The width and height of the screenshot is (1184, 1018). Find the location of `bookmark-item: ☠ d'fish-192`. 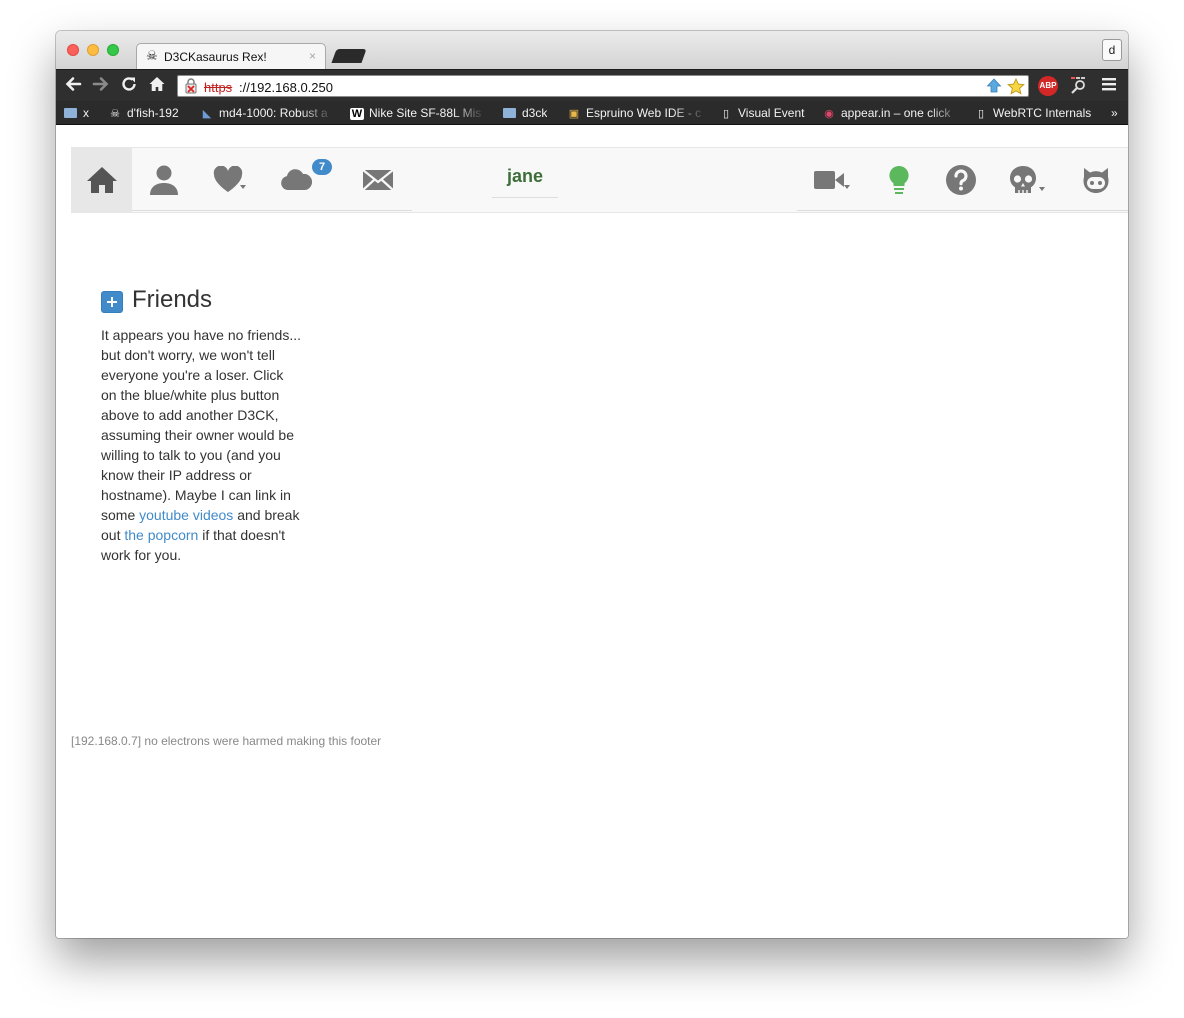

bookmark-item: ☠ d'fish-192 is located at coordinates (143, 113).